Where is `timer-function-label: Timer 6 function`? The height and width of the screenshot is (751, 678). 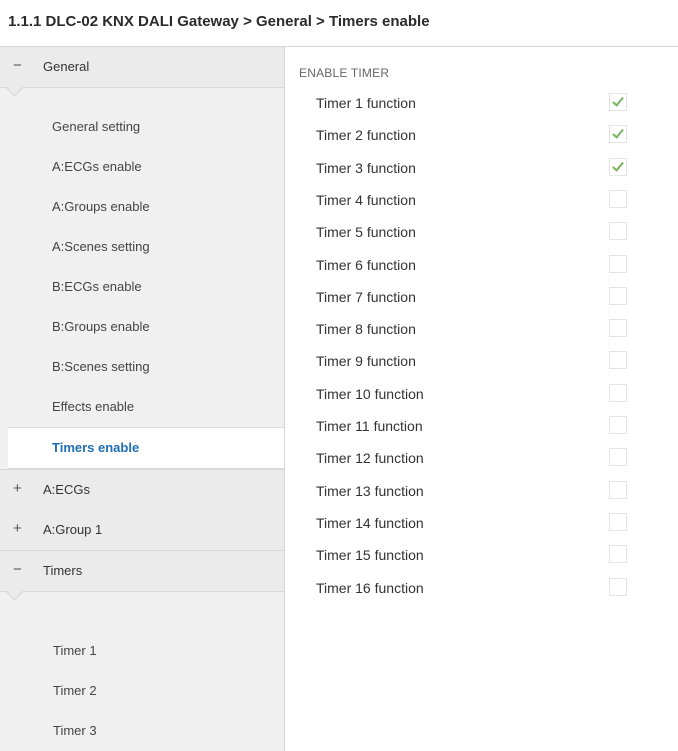 timer-function-label: Timer 6 function is located at coordinates (366, 264).